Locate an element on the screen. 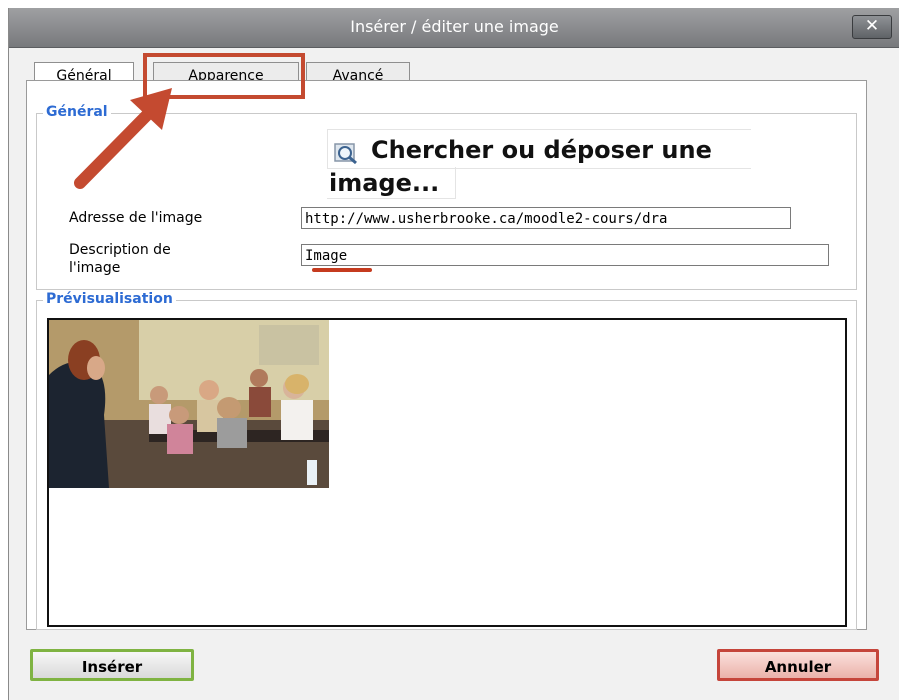 The height and width of the screenshot is (700, 899). description-label-line1: Description de is located at coordinates (120, 250).